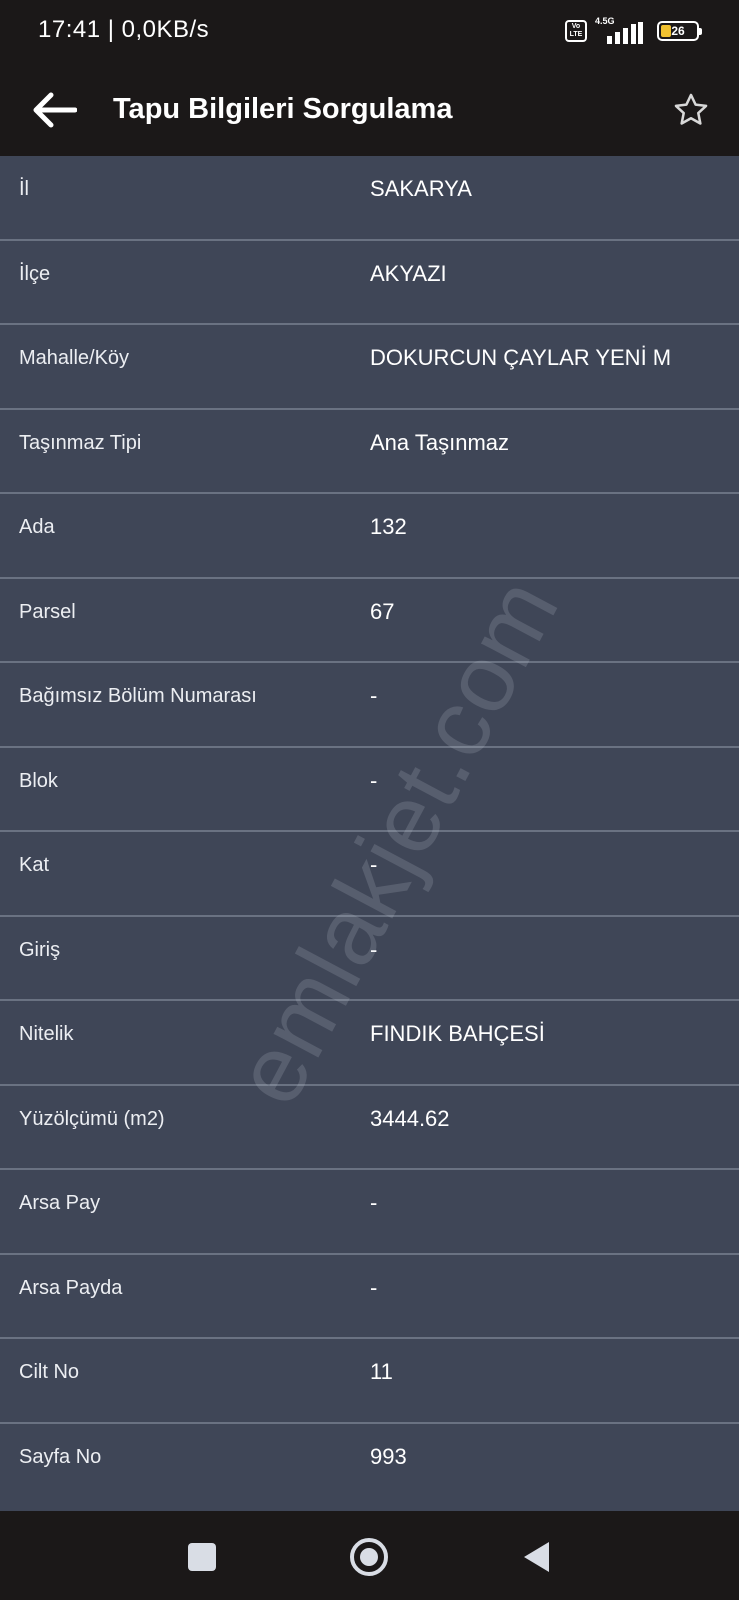  I want to click on nav-home-button, so click(369, 1557).